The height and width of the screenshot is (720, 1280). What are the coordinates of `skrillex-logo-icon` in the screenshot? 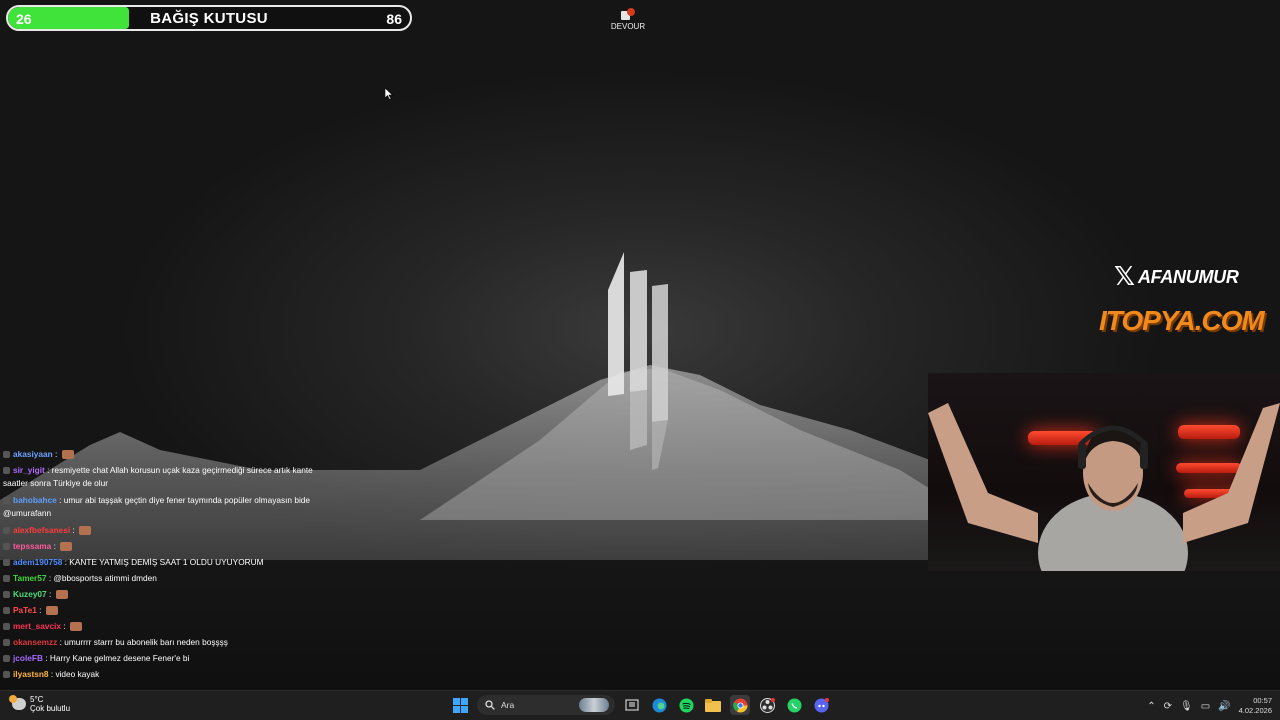 It's located at (638, 361).